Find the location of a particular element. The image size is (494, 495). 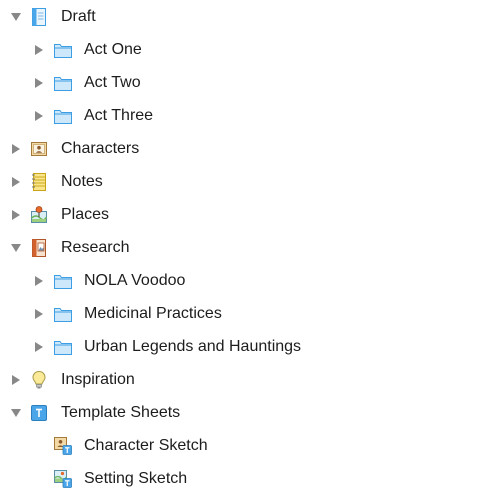

binder-item-research: Research is located at coordinates (247, 247).